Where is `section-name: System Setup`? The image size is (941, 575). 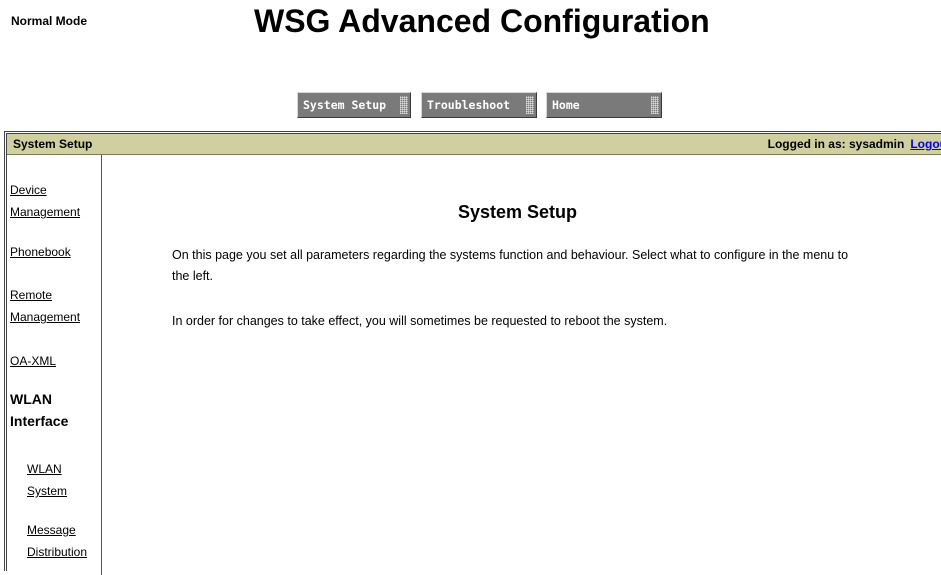 section-name: System Setup is located at coordinates (53, 144).